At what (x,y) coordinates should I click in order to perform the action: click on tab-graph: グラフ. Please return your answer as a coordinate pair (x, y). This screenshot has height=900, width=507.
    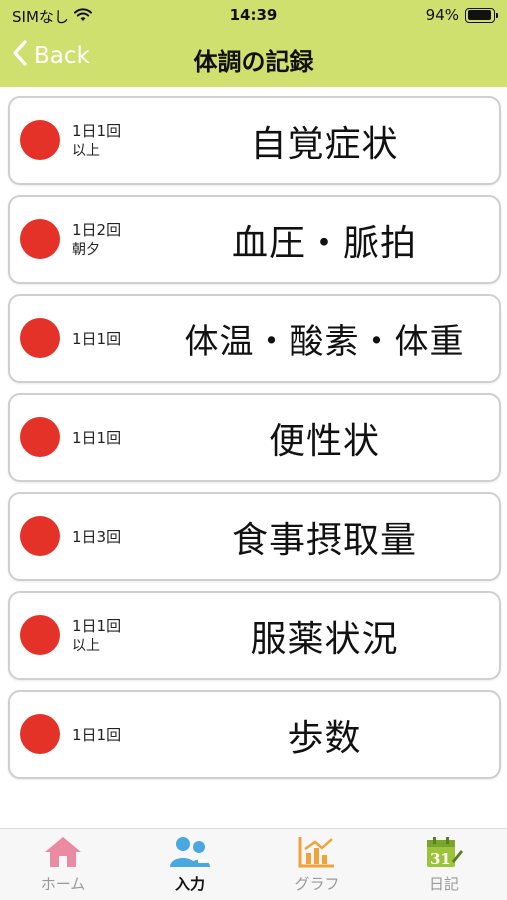
    Looking at the image, I should click on (317, 866).